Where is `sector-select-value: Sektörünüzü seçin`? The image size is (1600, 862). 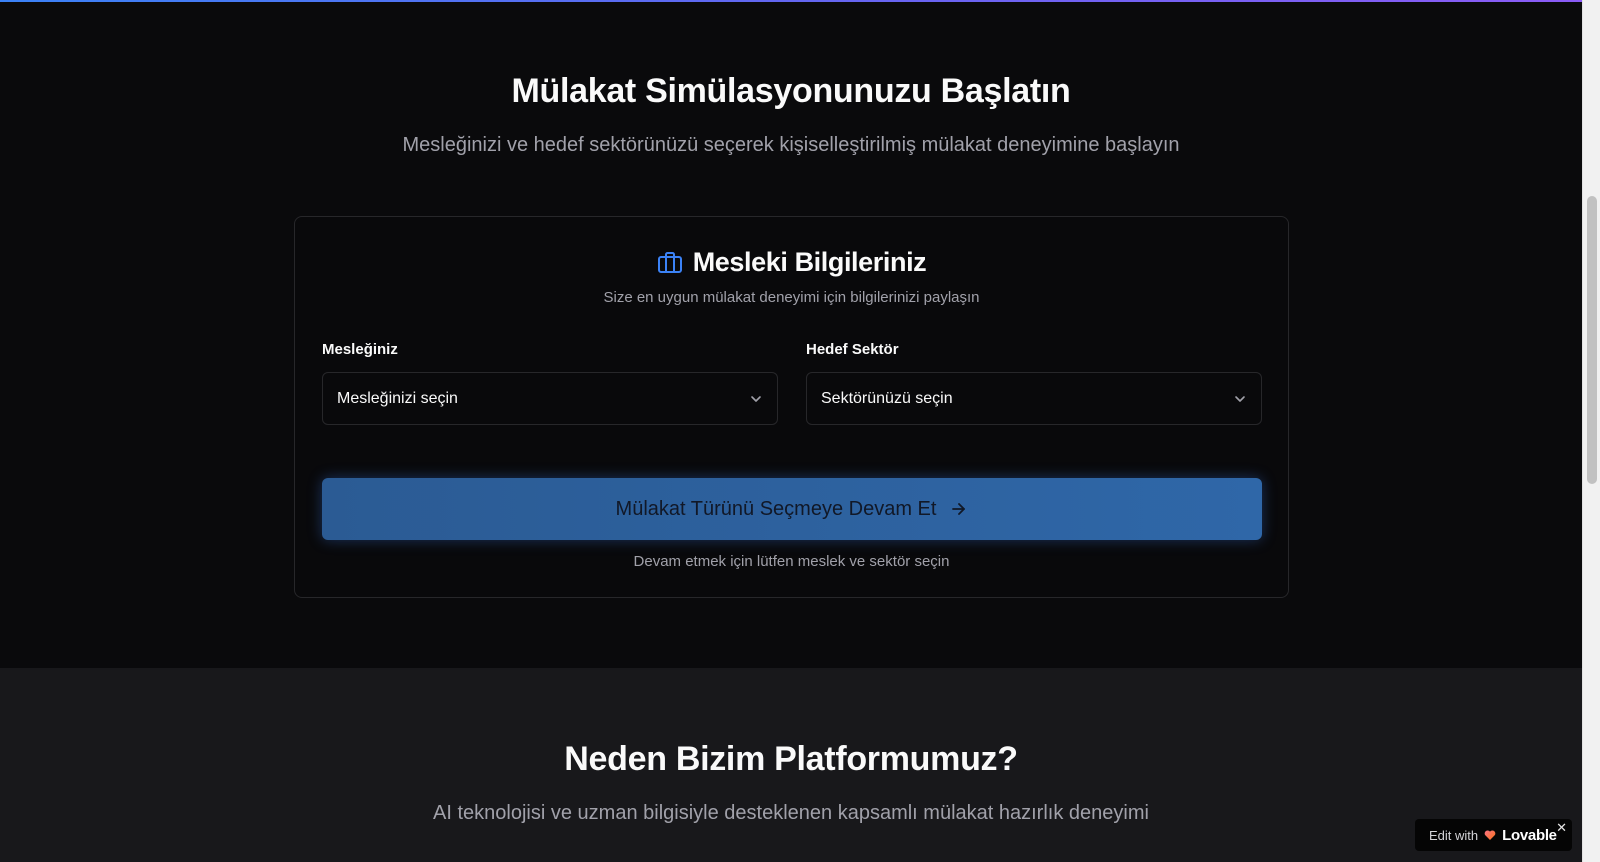 sector-select-value: Sektörünüzü seçin is located at coordinates (887, 398).